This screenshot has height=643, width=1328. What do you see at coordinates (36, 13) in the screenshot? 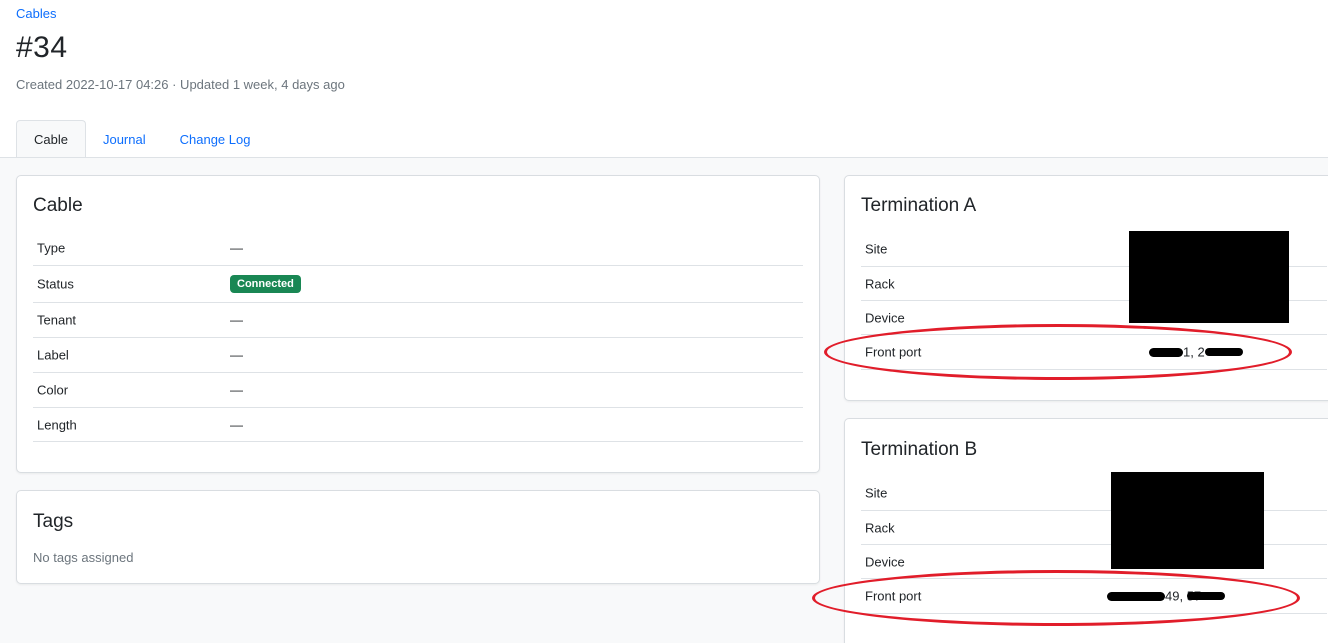
I see `breadcrumb: Cables` at bounding box center [36, 13].